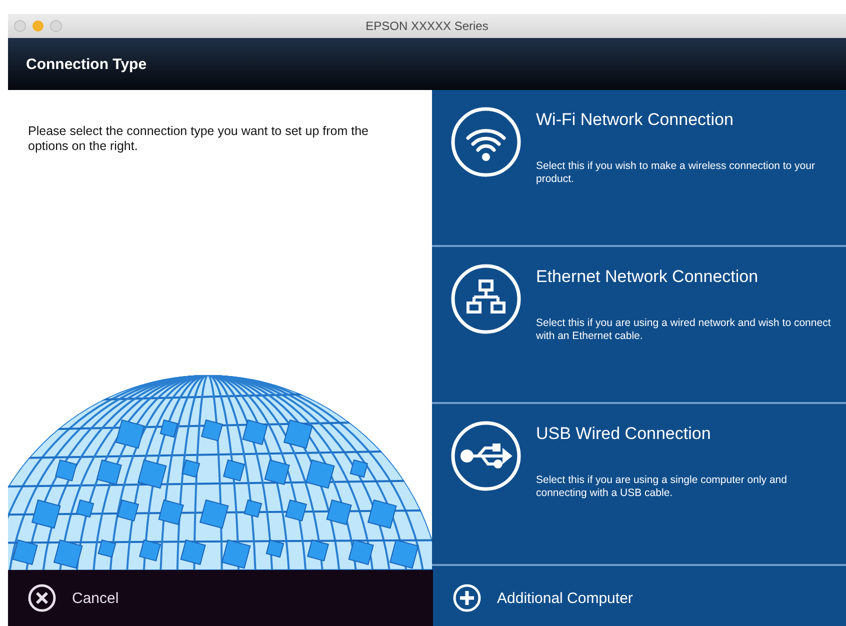  What do you see at coordinates (220, 598) in the screenshot?
I see `cancel-button: Cancel` at bounding box center [220, 598].